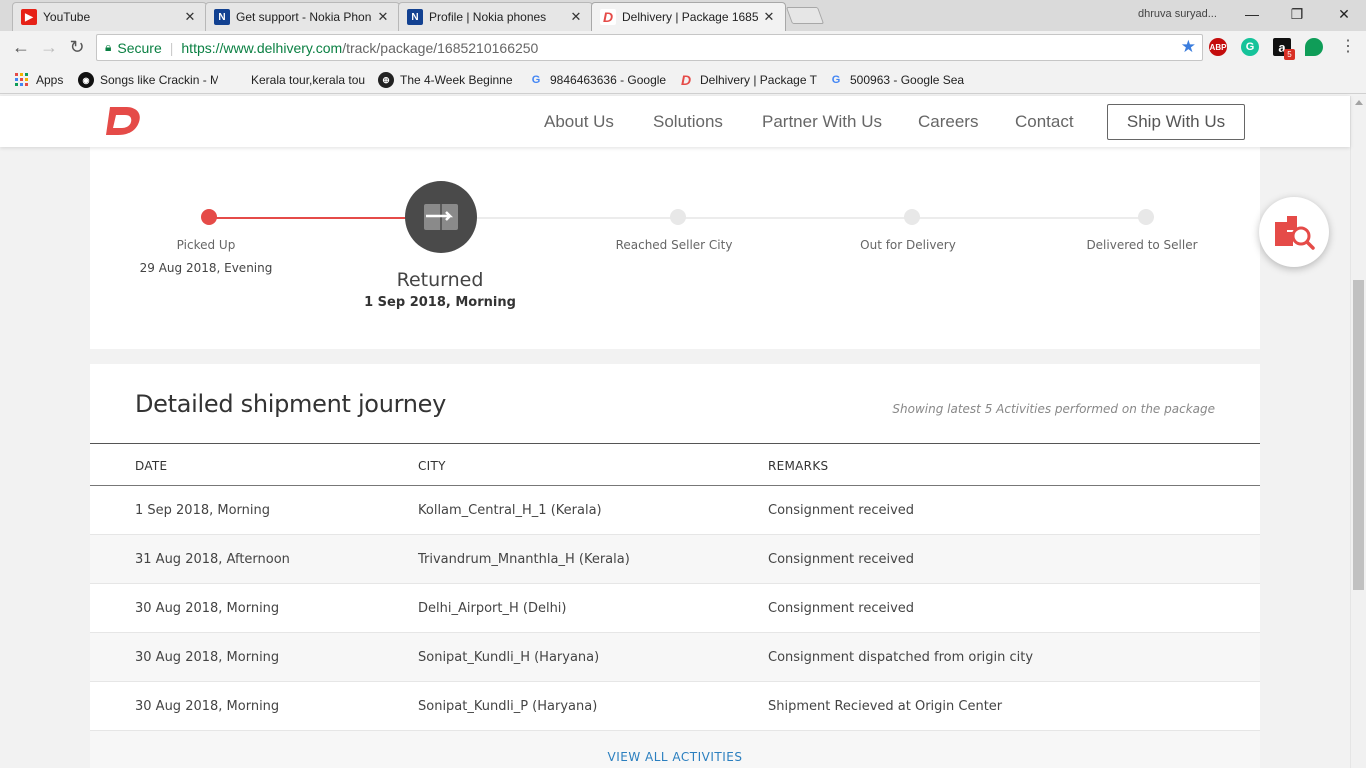 The width and height of the screenshot is (1366, 768). Describe the element at coordinates (108, 47) in the screenshot. I see `lock-icon: 🔒︎` at that location.